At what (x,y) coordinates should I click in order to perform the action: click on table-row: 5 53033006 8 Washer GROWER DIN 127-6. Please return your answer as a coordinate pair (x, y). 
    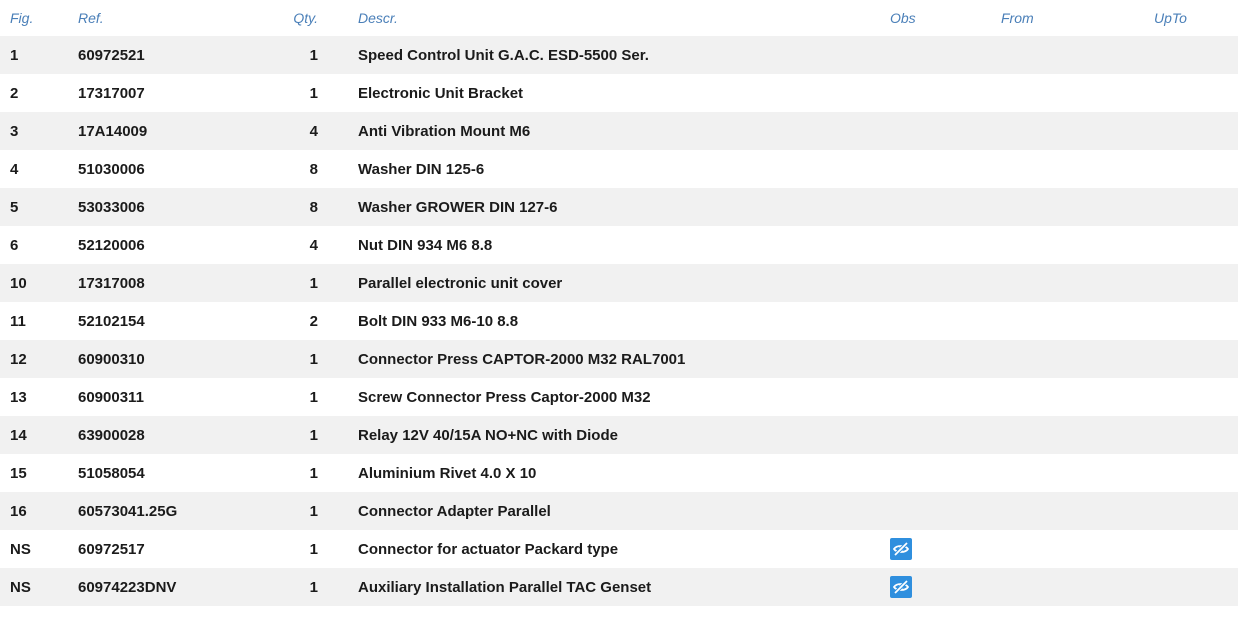
    Looking at the image, I should click on (619, 207).